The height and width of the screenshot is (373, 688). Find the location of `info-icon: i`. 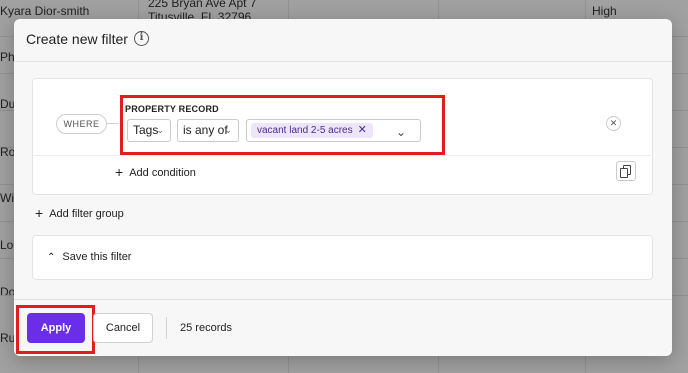

info-icon: i is located at coordinates (141, 38).